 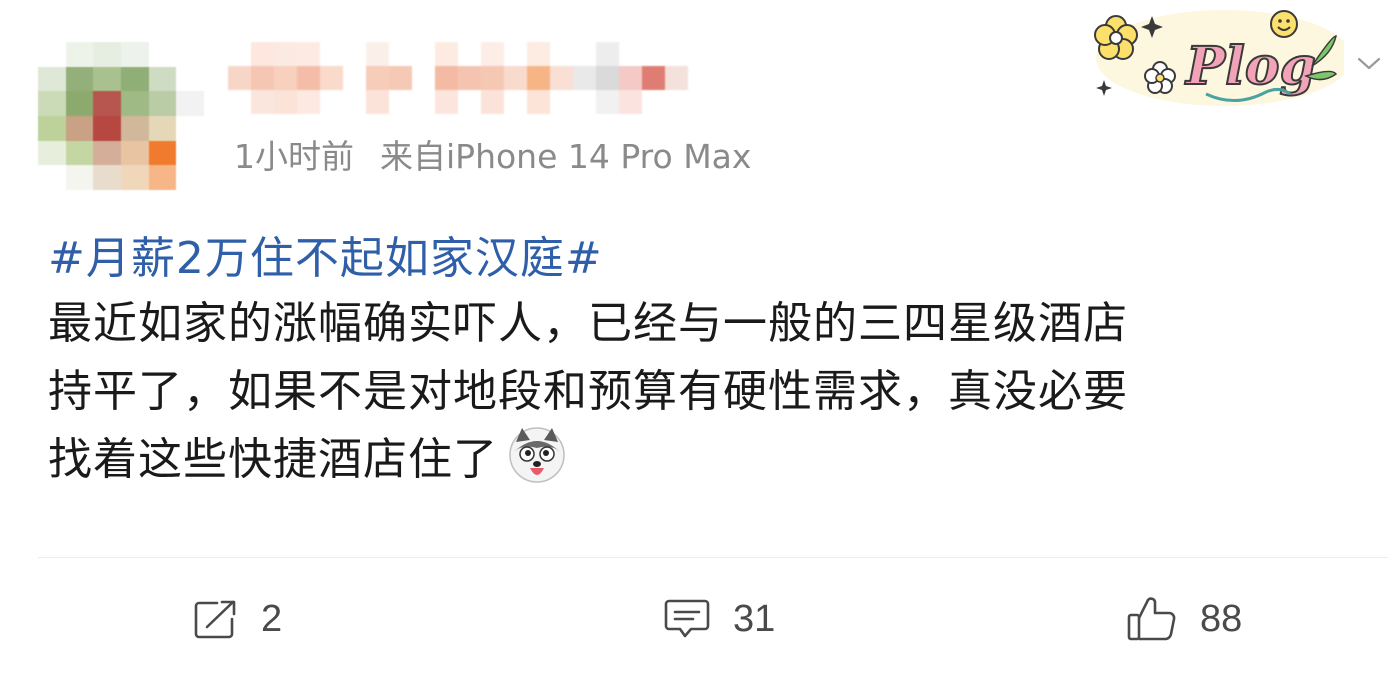 I want to click on divider, so click(x=713, y=557).